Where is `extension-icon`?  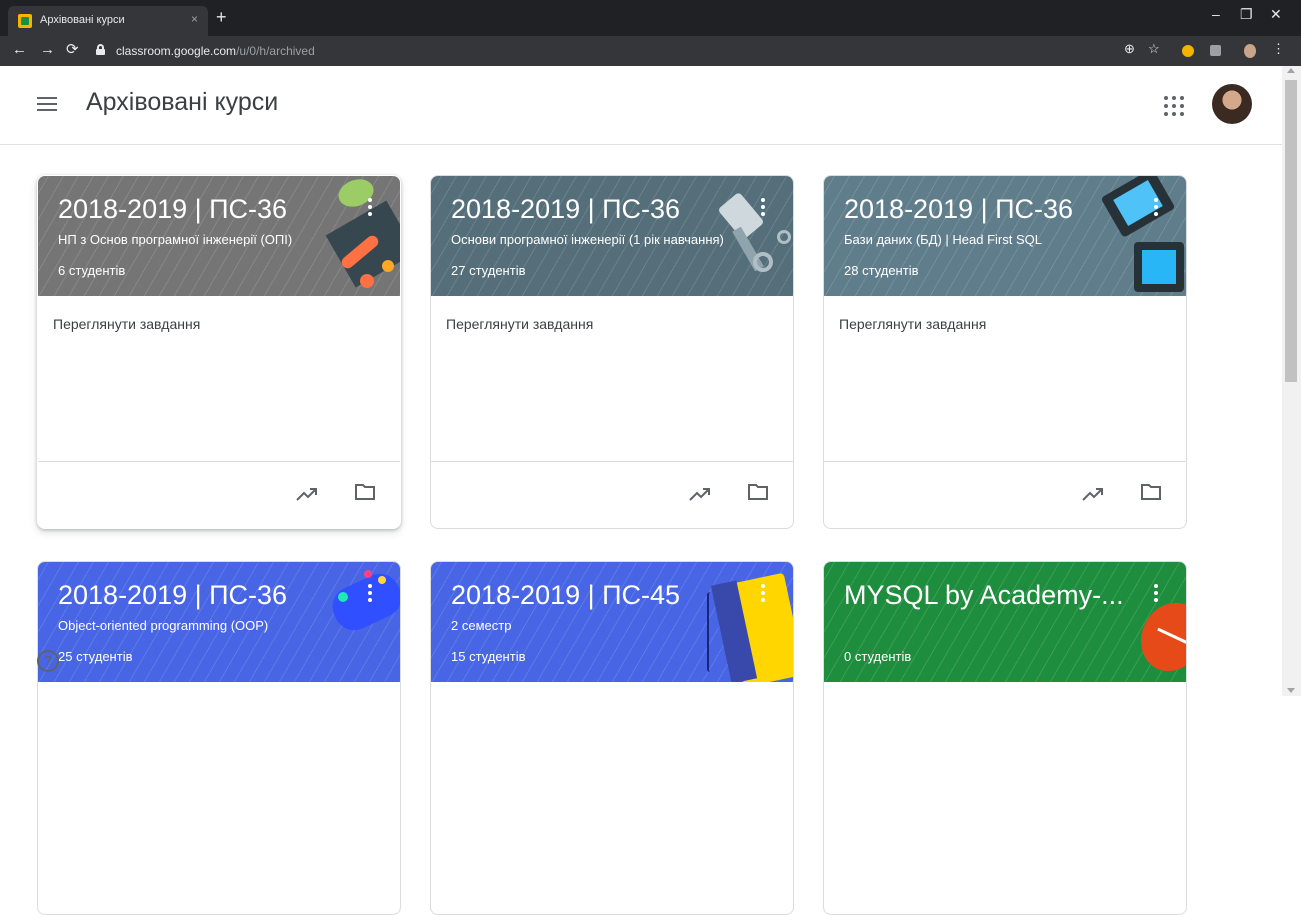
extension-icon is located at coordinates (1188, 51).